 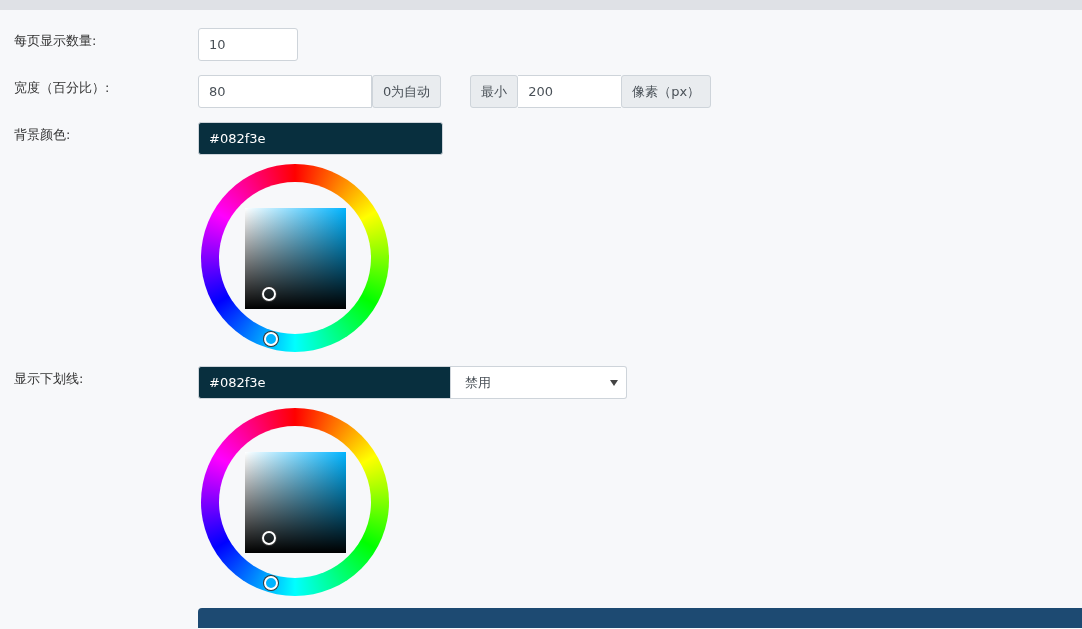 I want to click on min-width-input: 200, so click(x=570, y=91).